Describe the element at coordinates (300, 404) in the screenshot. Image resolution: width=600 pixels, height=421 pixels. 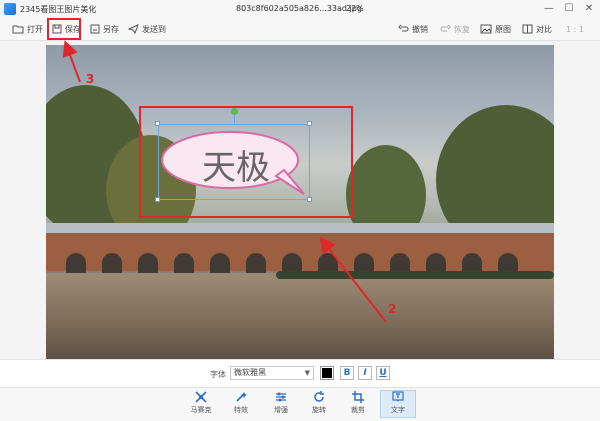
I see `bottom-toolbar: 马赛克 特效 增强 旋转 裁剪 文字` at that location.